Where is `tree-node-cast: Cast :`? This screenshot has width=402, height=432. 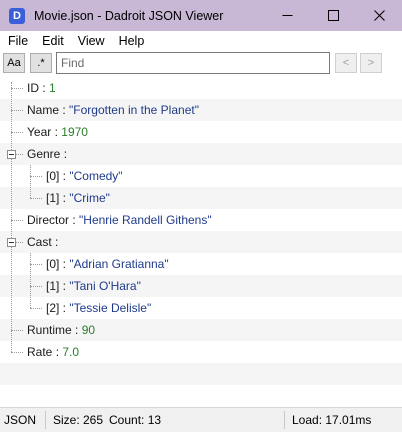 tree-node-cast: Cast : is located at coordinates (201, 242).